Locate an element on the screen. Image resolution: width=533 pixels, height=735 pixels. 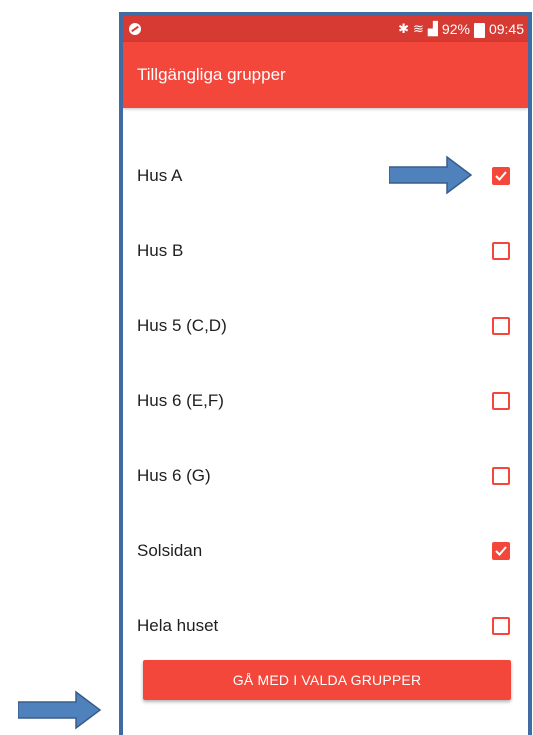
status-time: 09:45 is located at coordinates (506, 29).